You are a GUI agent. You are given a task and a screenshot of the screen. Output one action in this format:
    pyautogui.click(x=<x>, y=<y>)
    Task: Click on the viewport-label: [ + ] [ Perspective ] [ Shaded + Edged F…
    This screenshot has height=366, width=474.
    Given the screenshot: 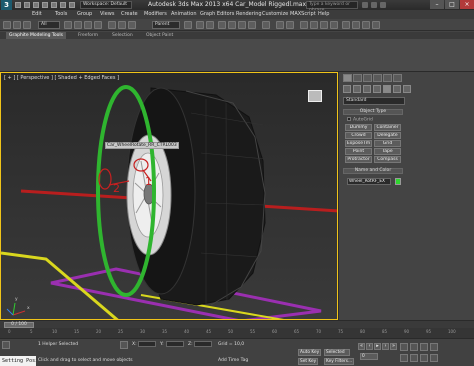 What is the action you would take?
    pyautogui.click(x=61, y=78)
    